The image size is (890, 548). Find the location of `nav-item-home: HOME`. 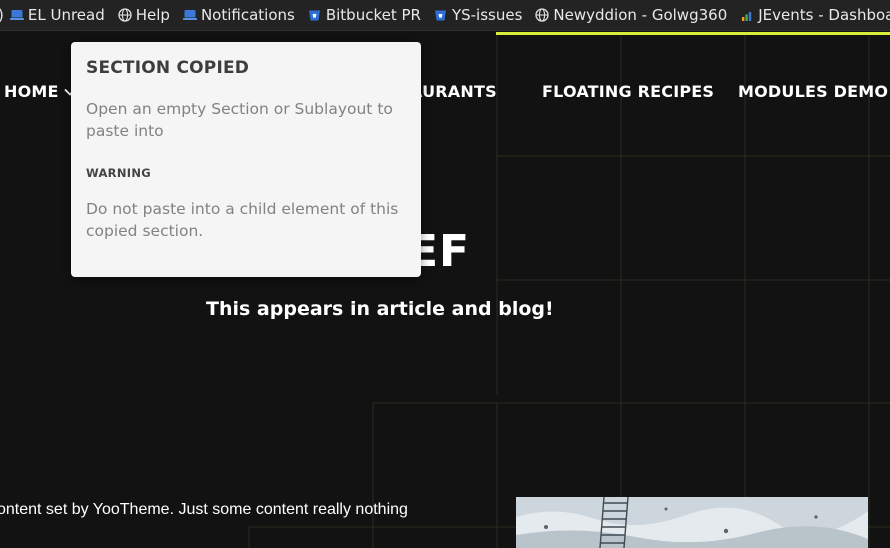

nav-item-home: HOME is located at coordinates (40, 91).